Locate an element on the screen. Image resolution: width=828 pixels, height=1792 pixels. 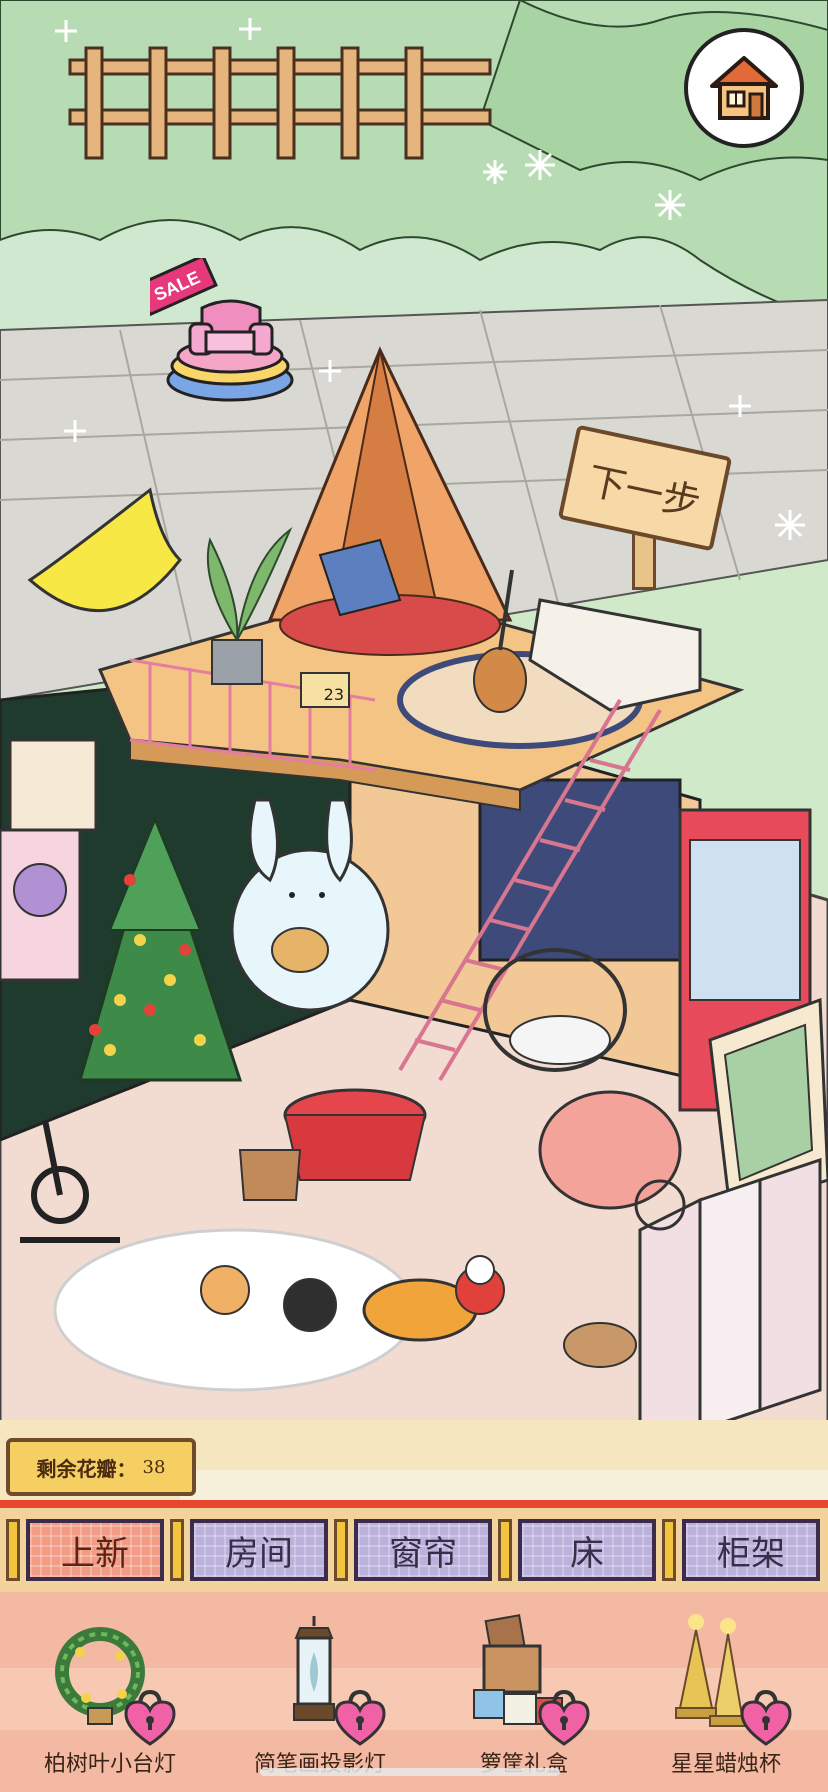
tab-bed: 床 is located at coordinates (587, 1550).